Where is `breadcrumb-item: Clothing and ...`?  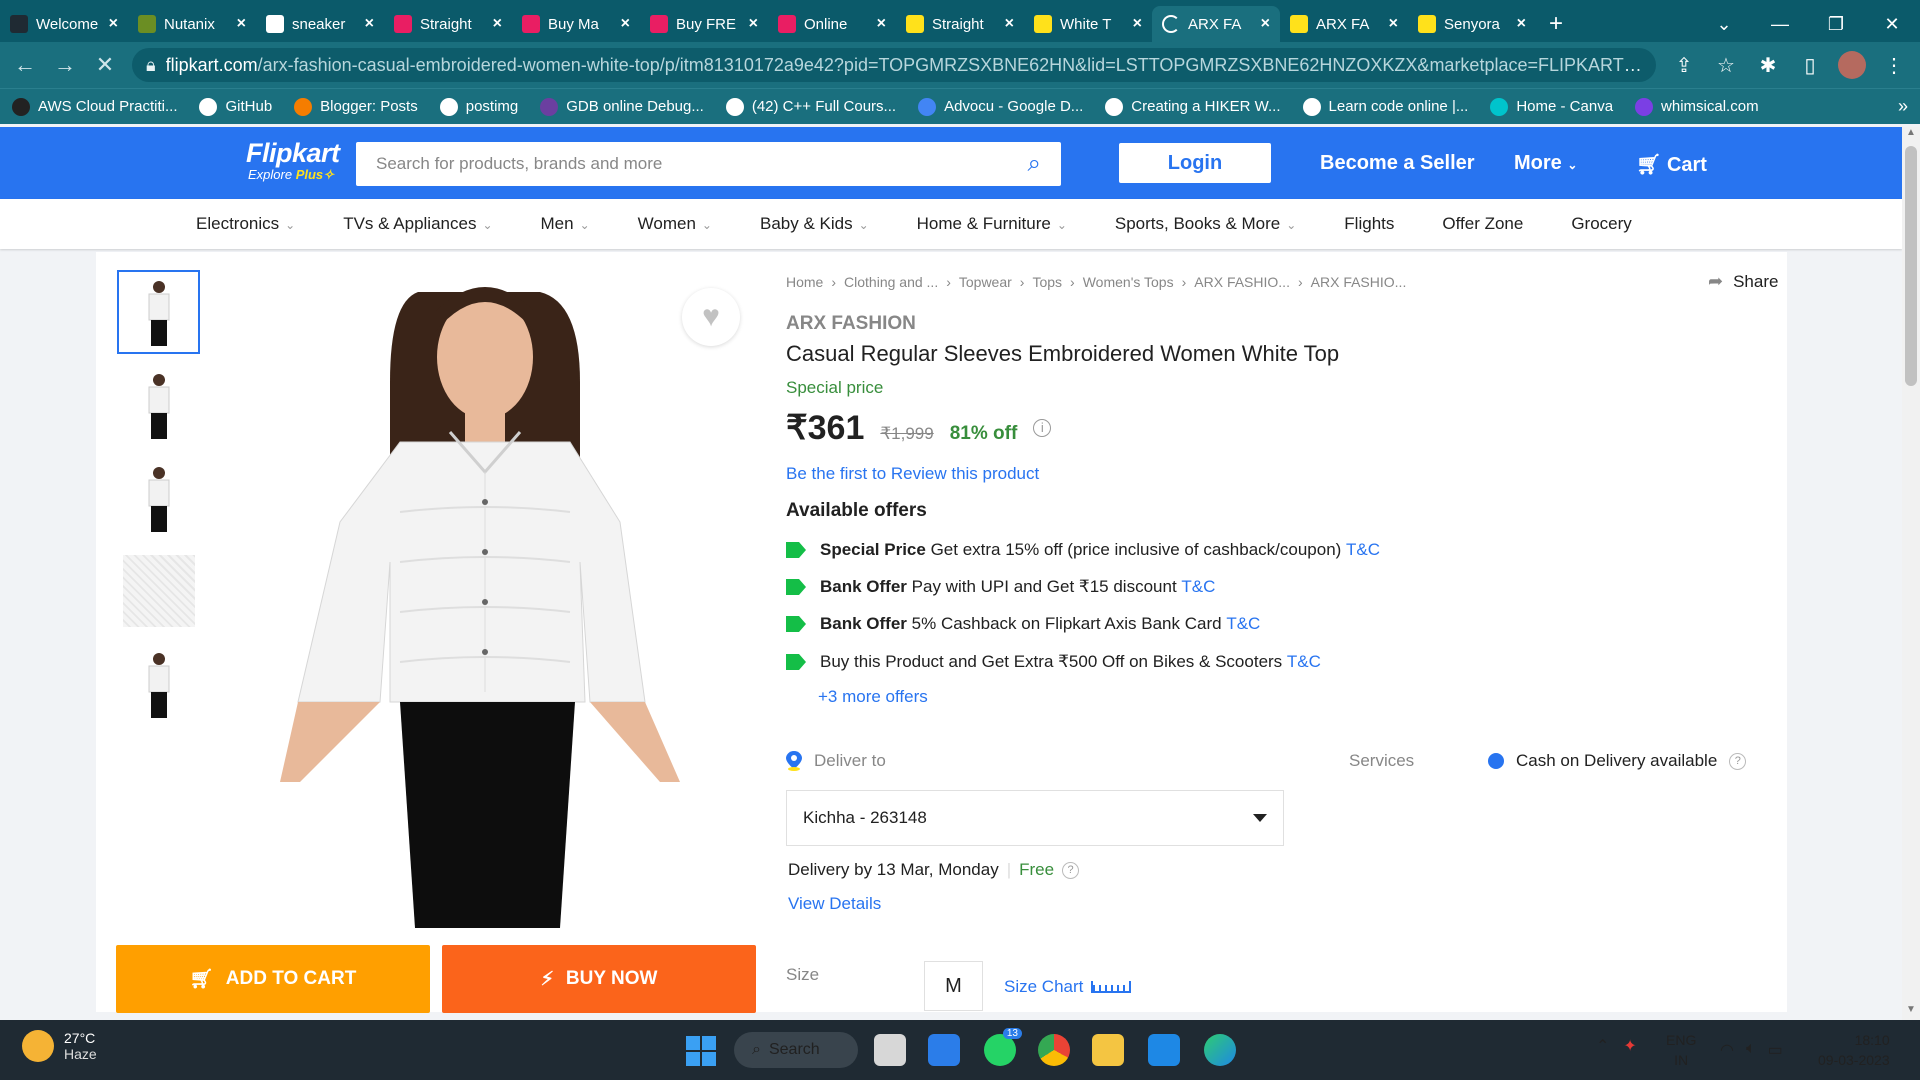
breadcrumb-item: Clothing and ... is located at coordinates (891, 282).